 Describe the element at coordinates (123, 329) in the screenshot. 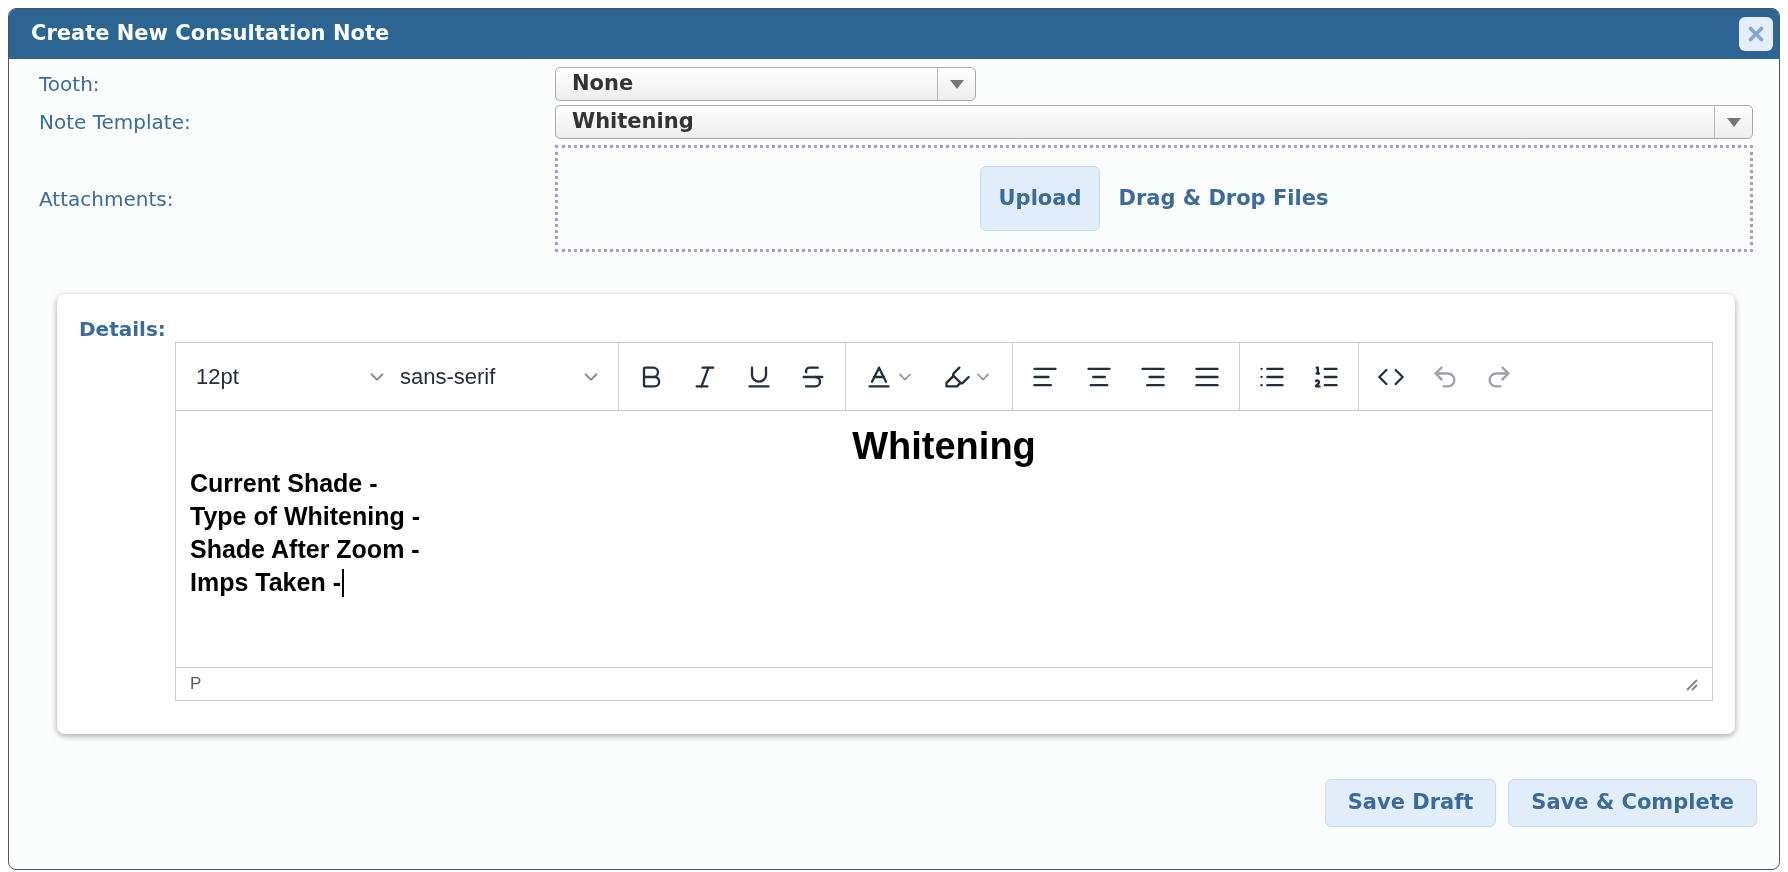

I see `details-label: Details:` at that location.